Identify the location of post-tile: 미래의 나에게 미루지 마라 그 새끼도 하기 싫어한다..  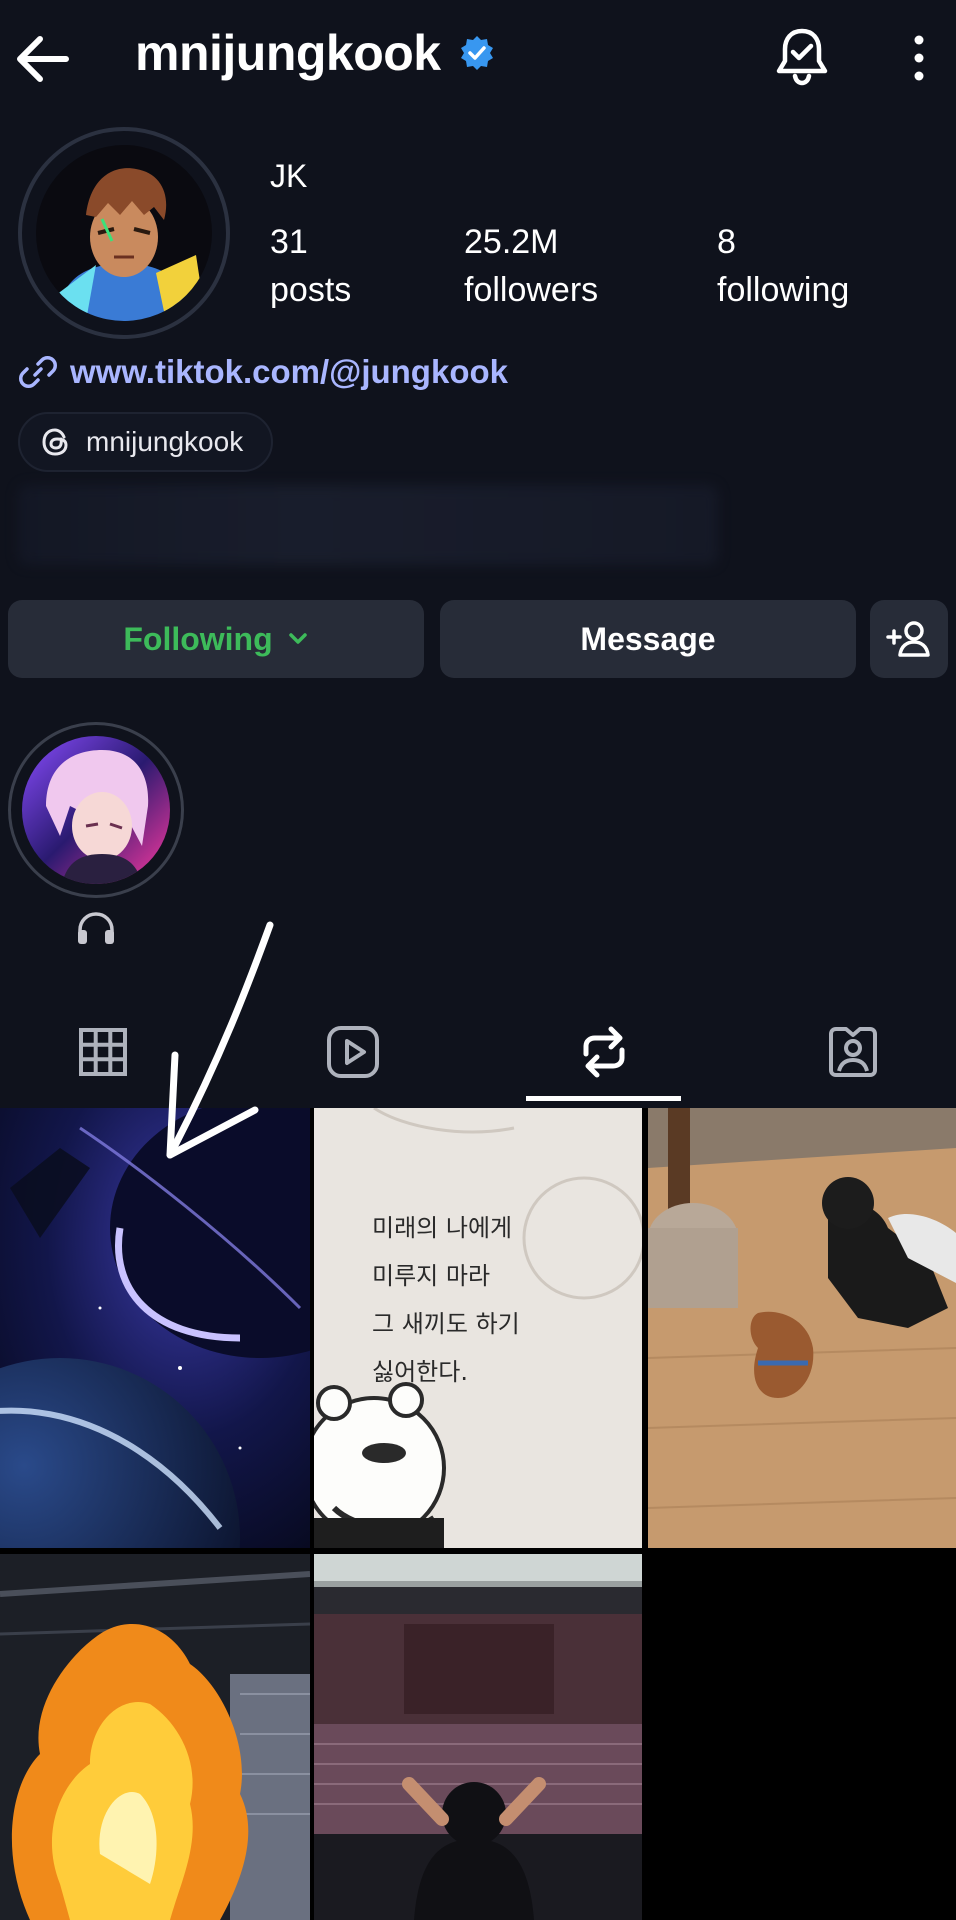
(478, 1328).